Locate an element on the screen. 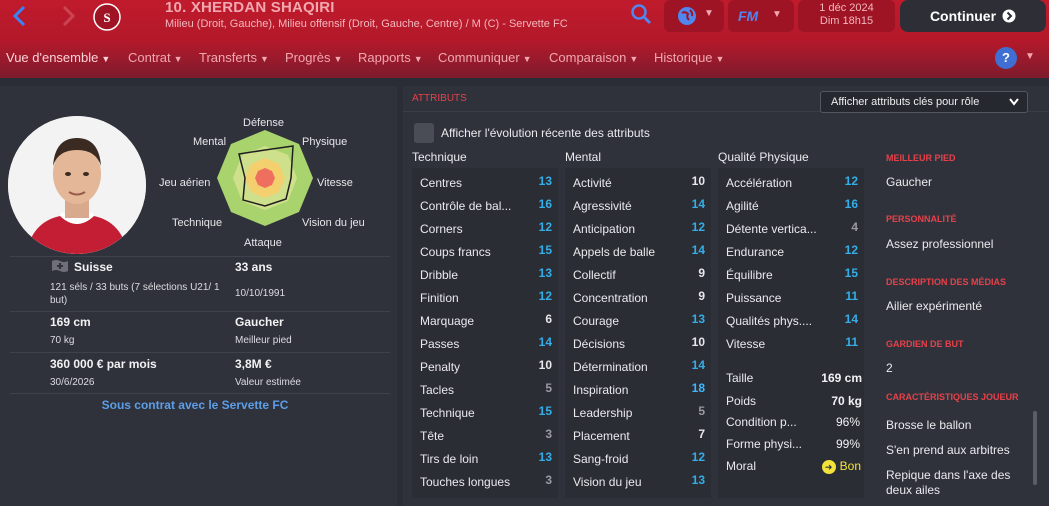  attribute-name: Technique is located at coordinates (447, 413).